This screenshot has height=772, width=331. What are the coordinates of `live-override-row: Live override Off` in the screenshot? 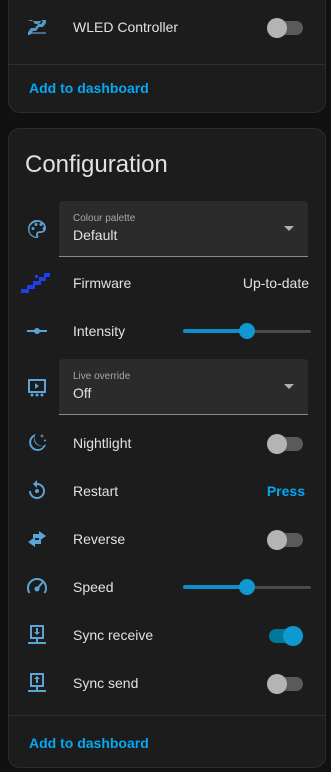 It's located at (167, 387).